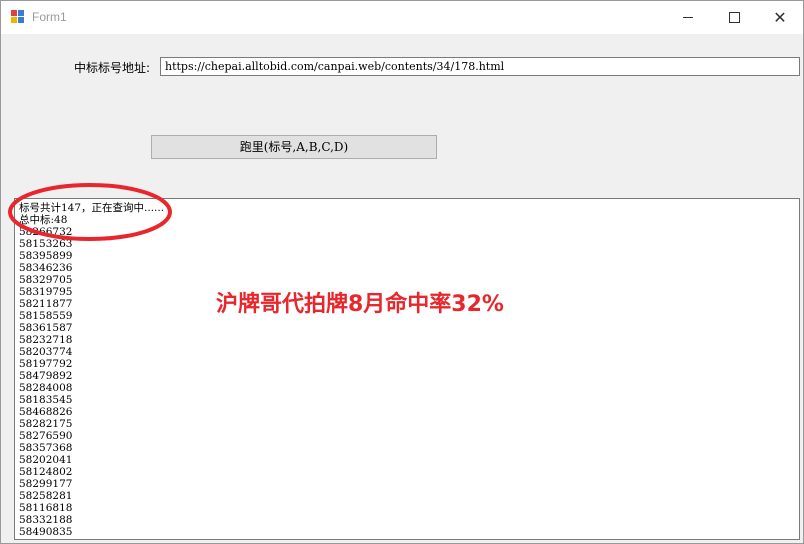  I want to click on annotation-text: 沪牌哥代拍牌8月命中率32%, so click(360, 304).